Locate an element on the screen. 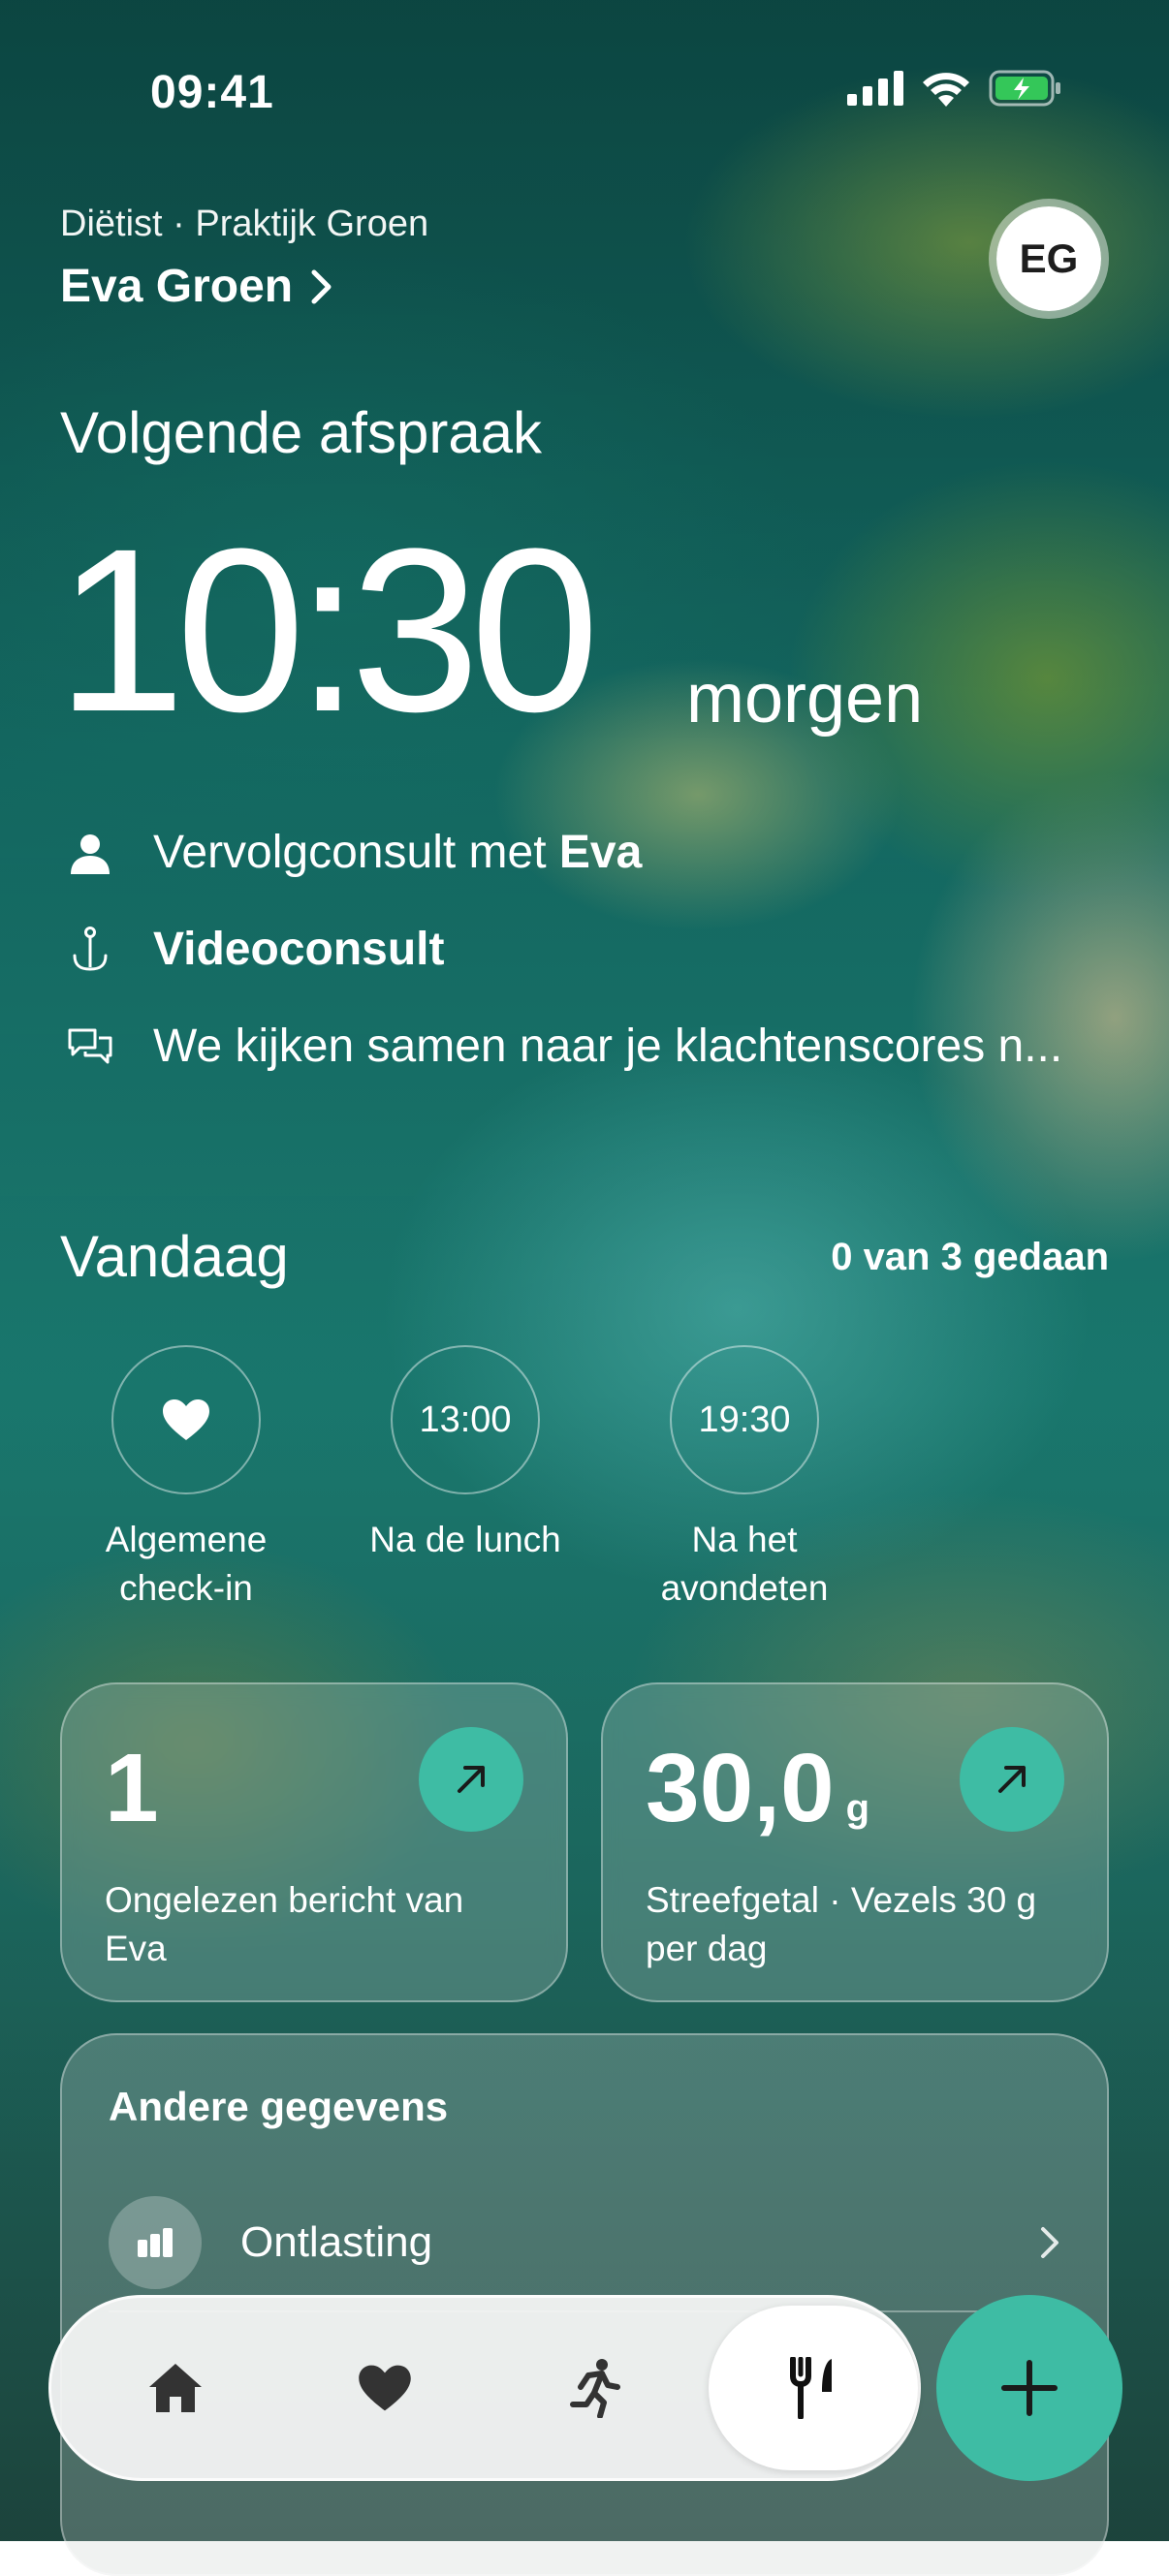 This screenshot has width=1169, height=2576. appointment-type-row: Vervolgconsult met Eva is located at coordinates (353, 852).